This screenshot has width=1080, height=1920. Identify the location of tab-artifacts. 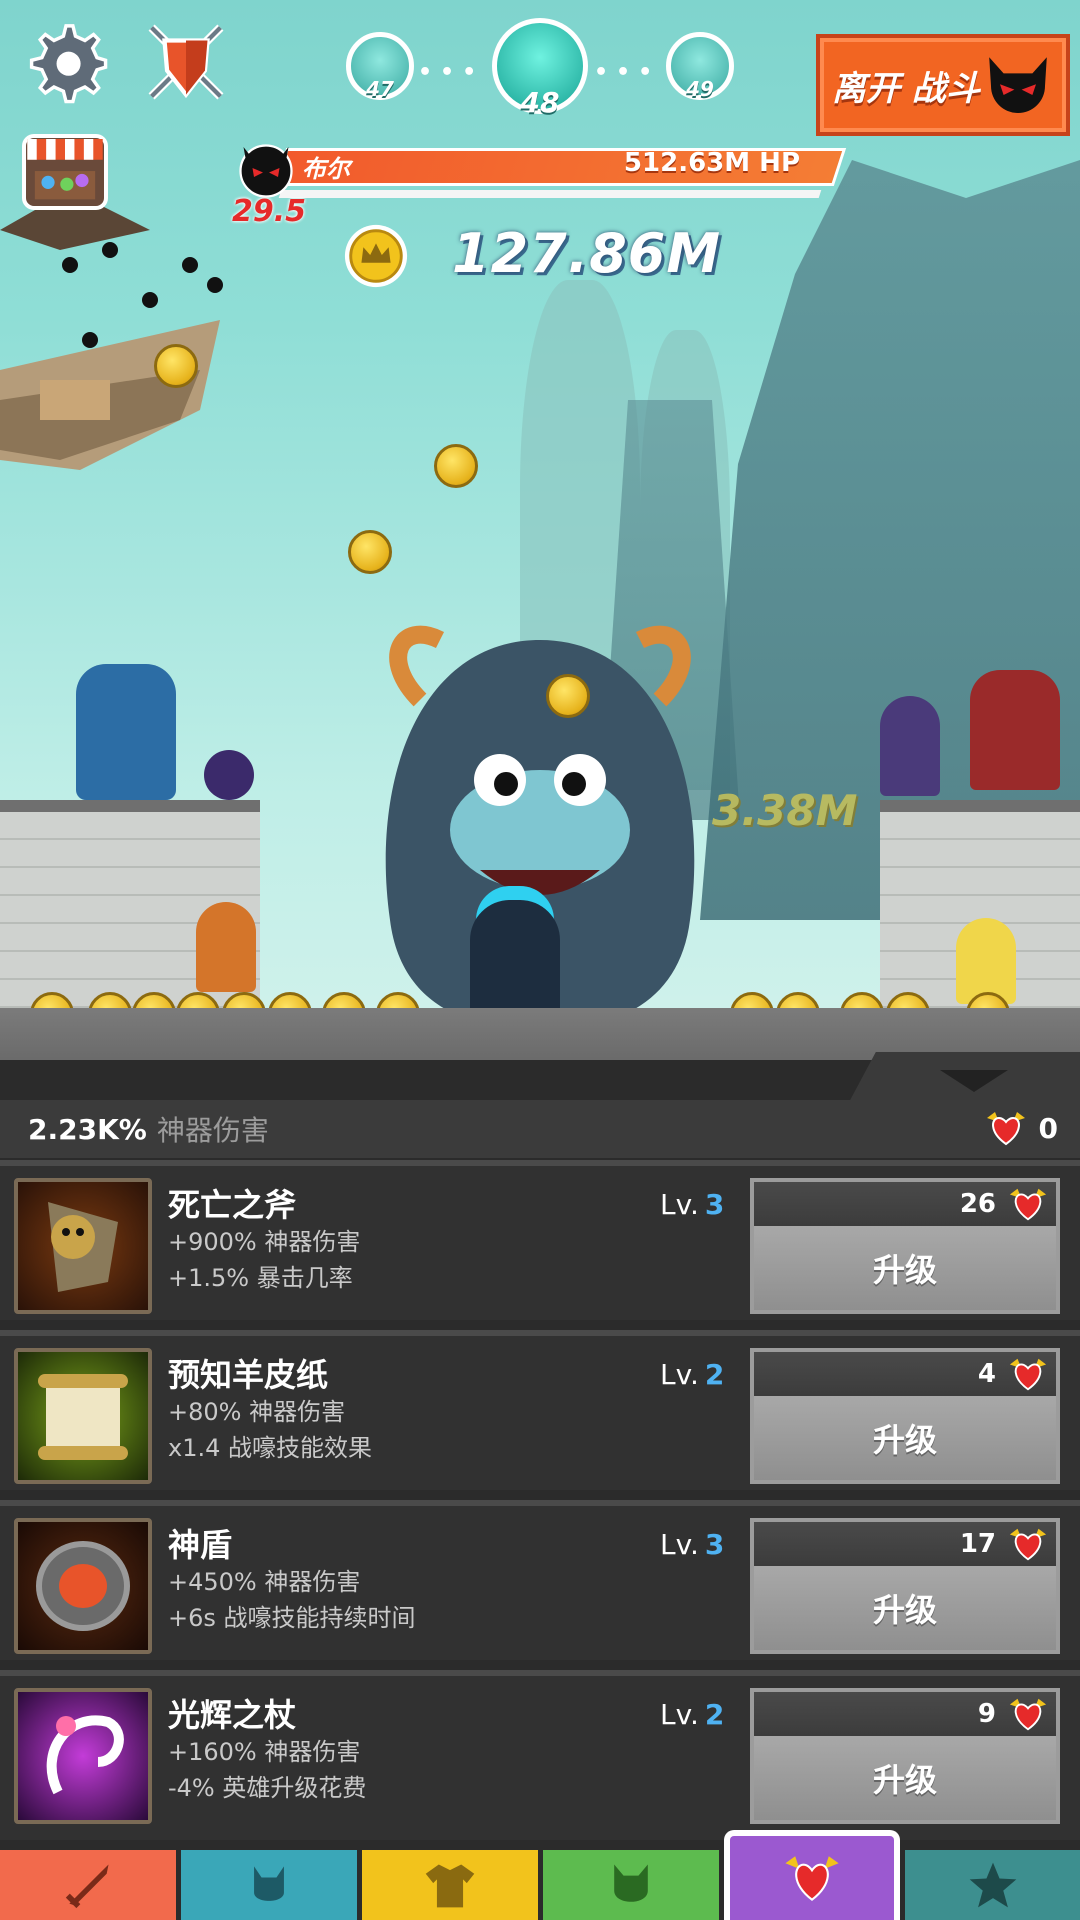
(812, 1875).